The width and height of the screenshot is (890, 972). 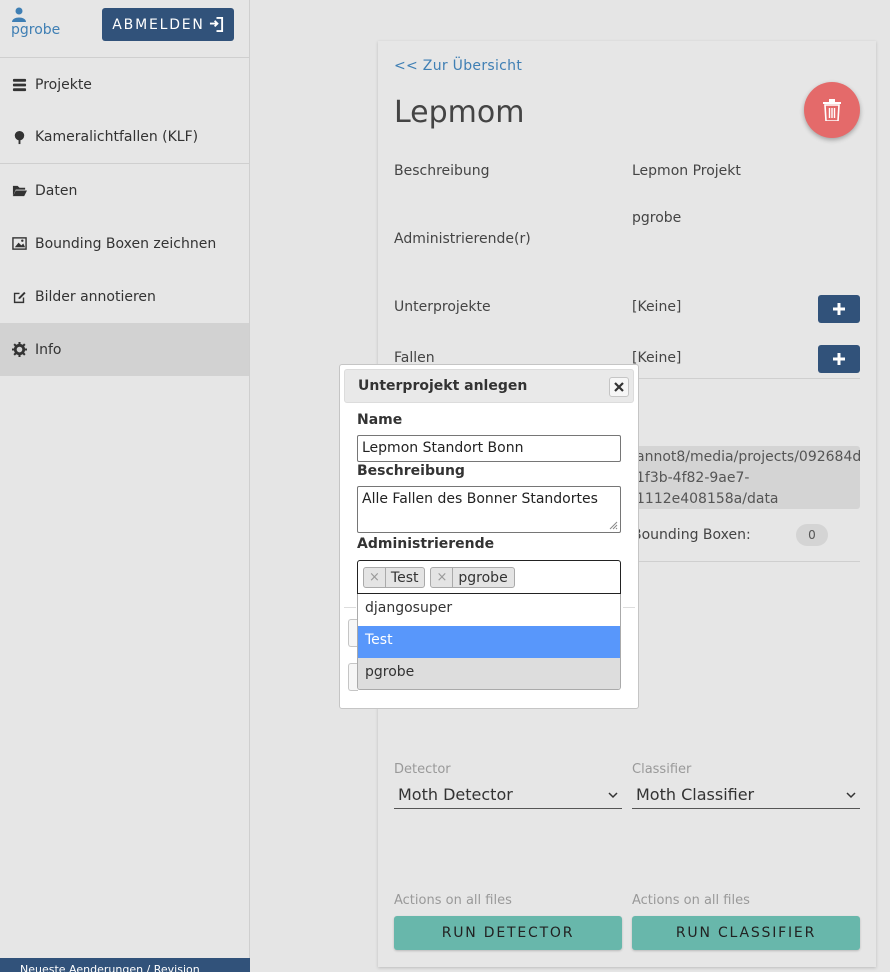 I want to click on dropdown-option: pgrobe, so click(x=489, y=673).